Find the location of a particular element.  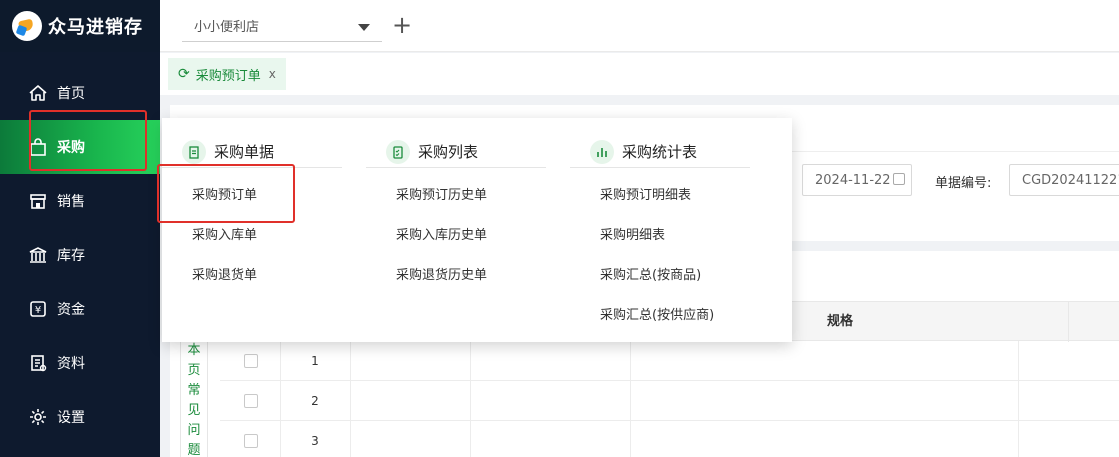

doc-number-input: CGD20241122160 is located at coordinates (1064, 180).